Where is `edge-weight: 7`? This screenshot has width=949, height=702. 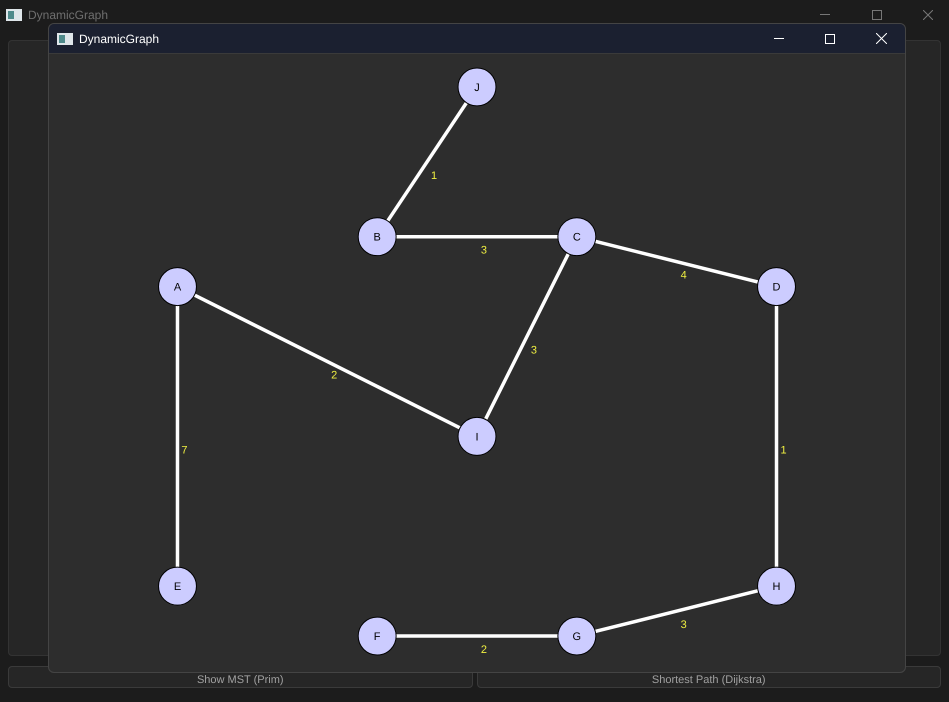 edge-weight: 7 is located at coordinates (184, 450).